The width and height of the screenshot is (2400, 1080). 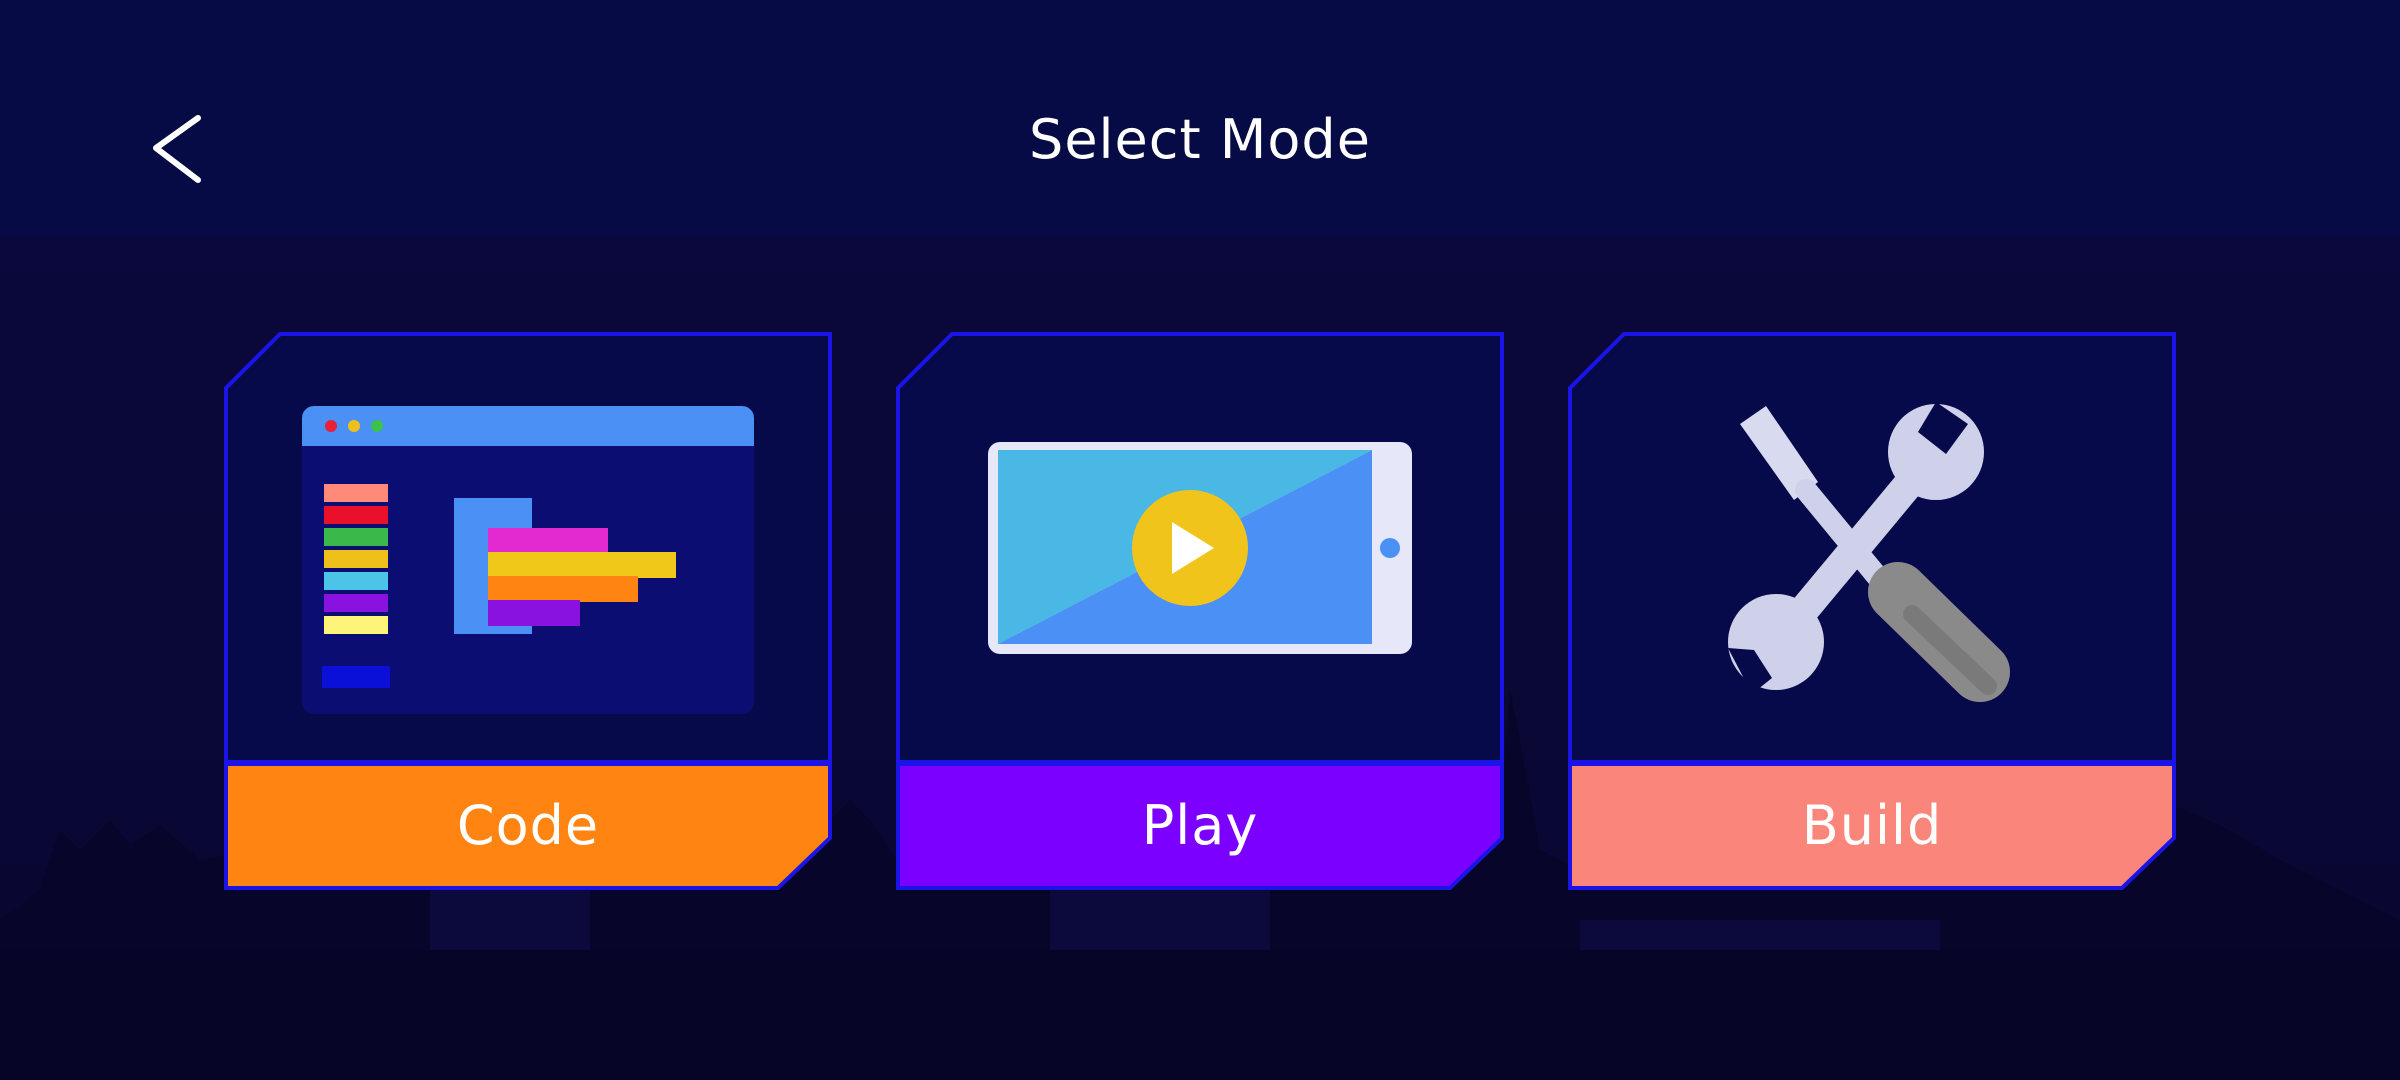 What do you see at coordinates (1200, 547) in the screenshot?
I see `tablet-video-play-icon` at bounding box center [1200, 547].